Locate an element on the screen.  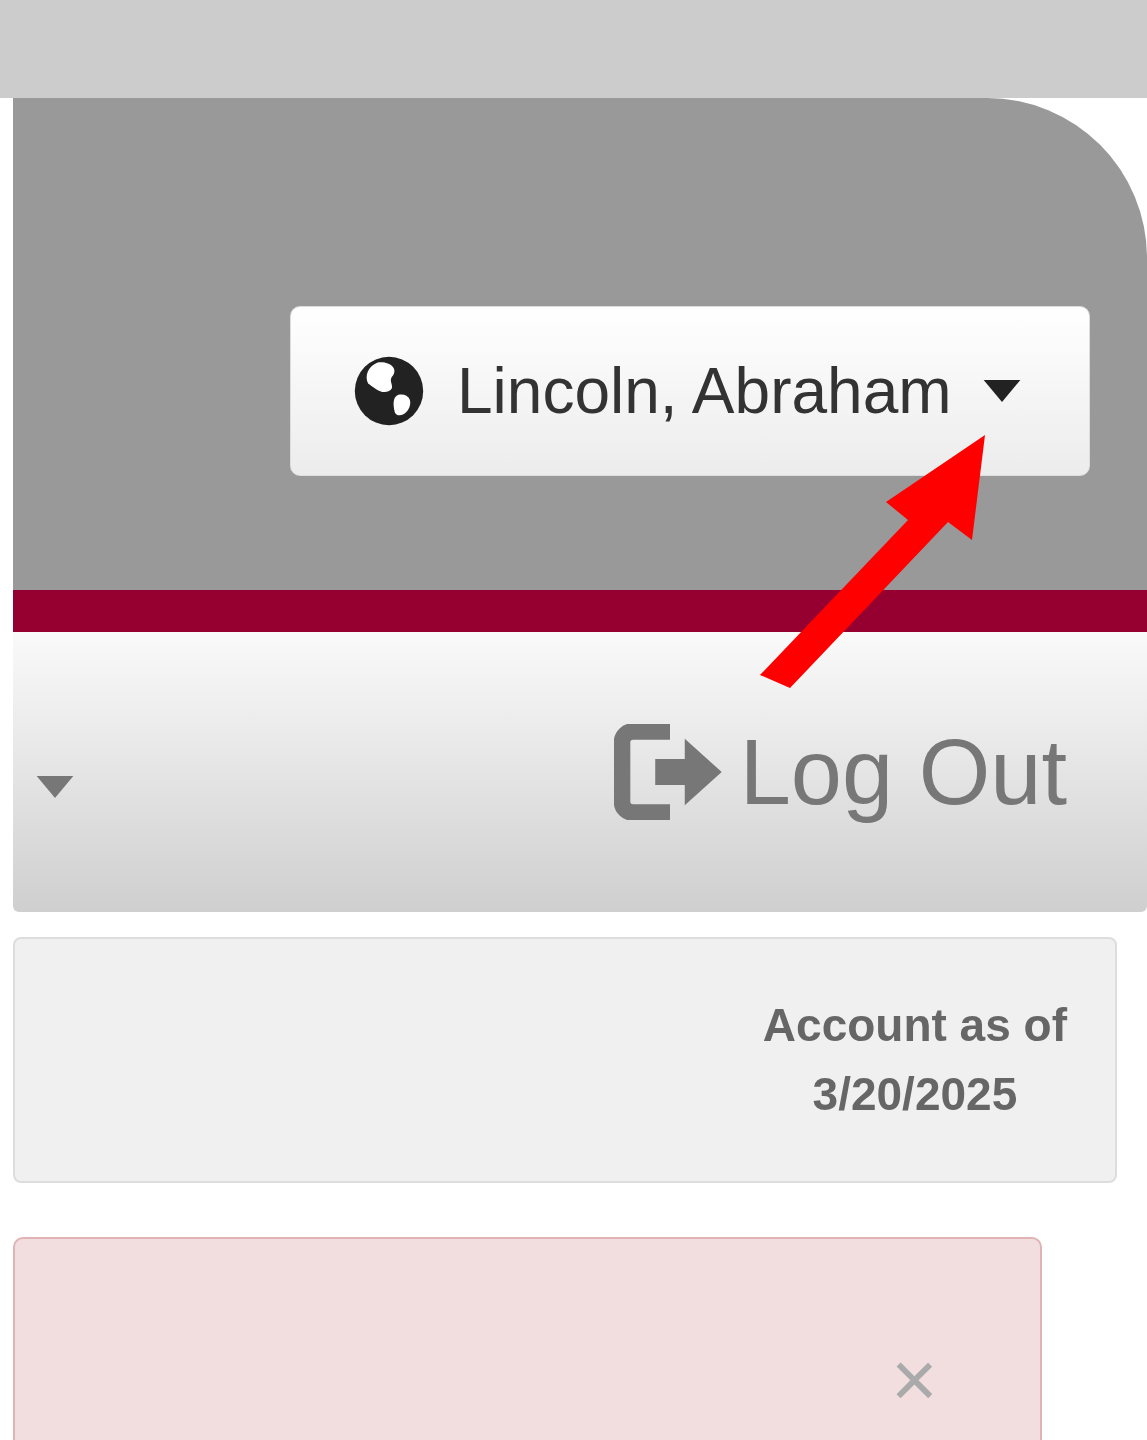
close-button: × is located at coordinates (914, 1380).